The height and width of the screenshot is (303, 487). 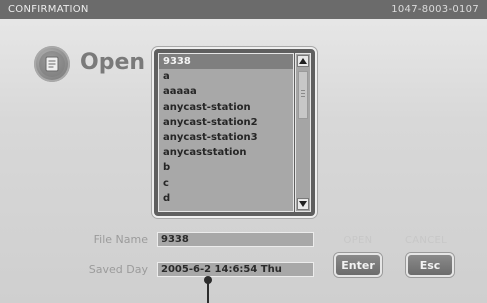 What do you see at coordinates (235, 269) in the screenshot?
I see `saved-day-field: 2005-6-2 14:6:54 Thu` at bounding box center [235, 269].